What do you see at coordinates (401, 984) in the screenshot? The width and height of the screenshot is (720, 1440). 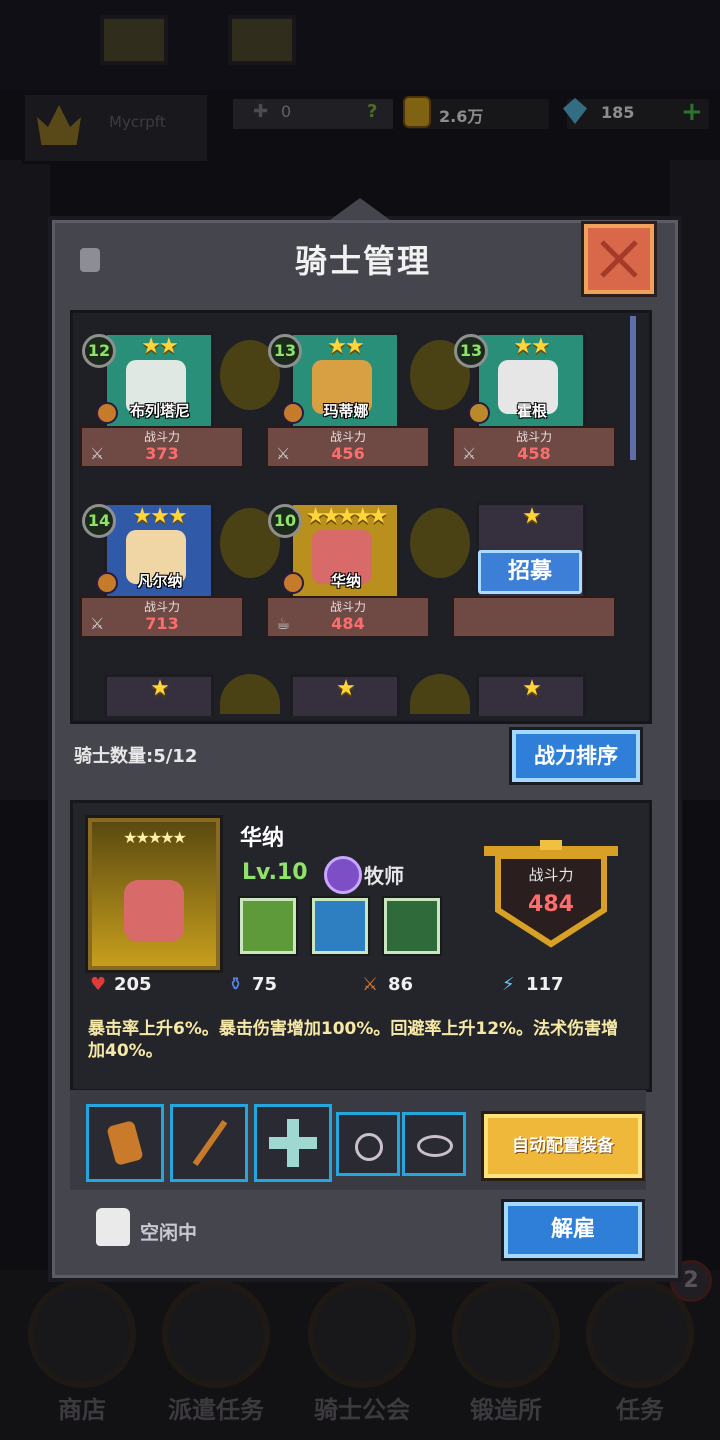 I see `attack-value: 86` at bounding box center [401, 984].